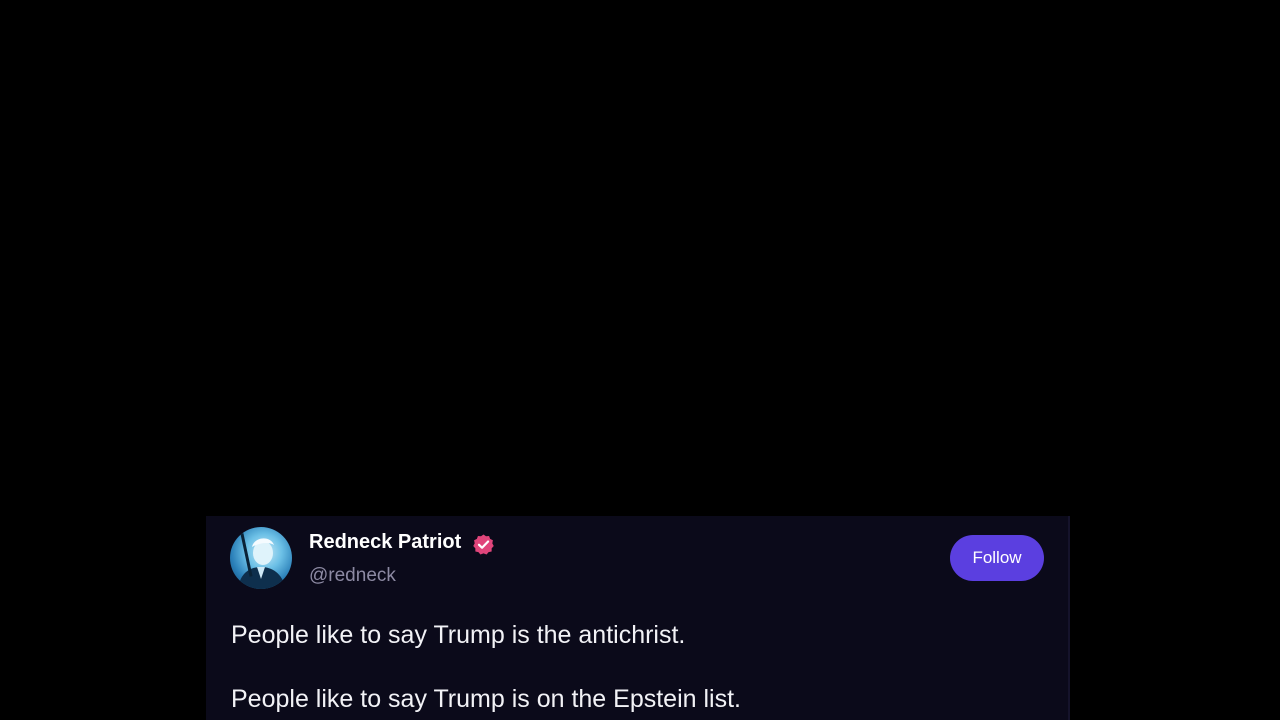 Image resolution: width=1280 pixels, height=720 pixels. Describe the element at coordinates (352, 576) in the screenshot. I see `author-handle: @redneck` at that location.